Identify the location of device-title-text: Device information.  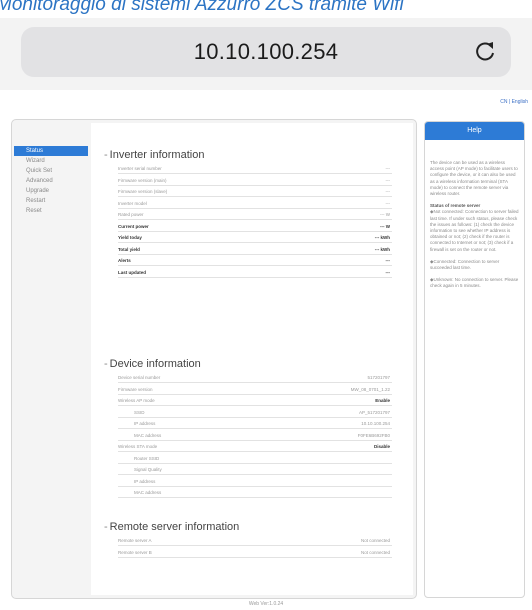
(155, 364).